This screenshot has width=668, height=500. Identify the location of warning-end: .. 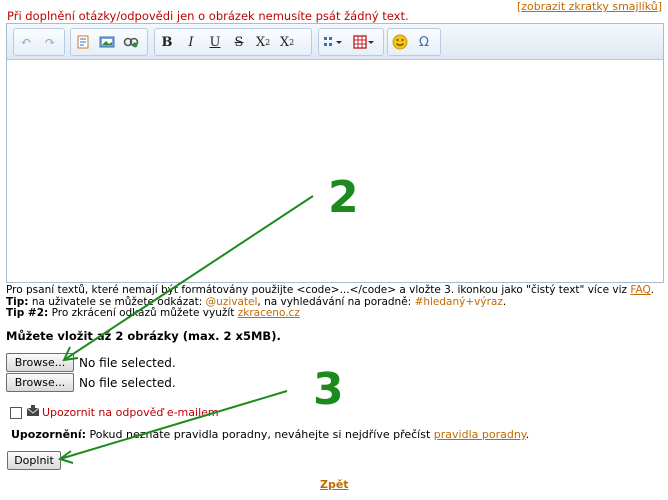
(527, 434).